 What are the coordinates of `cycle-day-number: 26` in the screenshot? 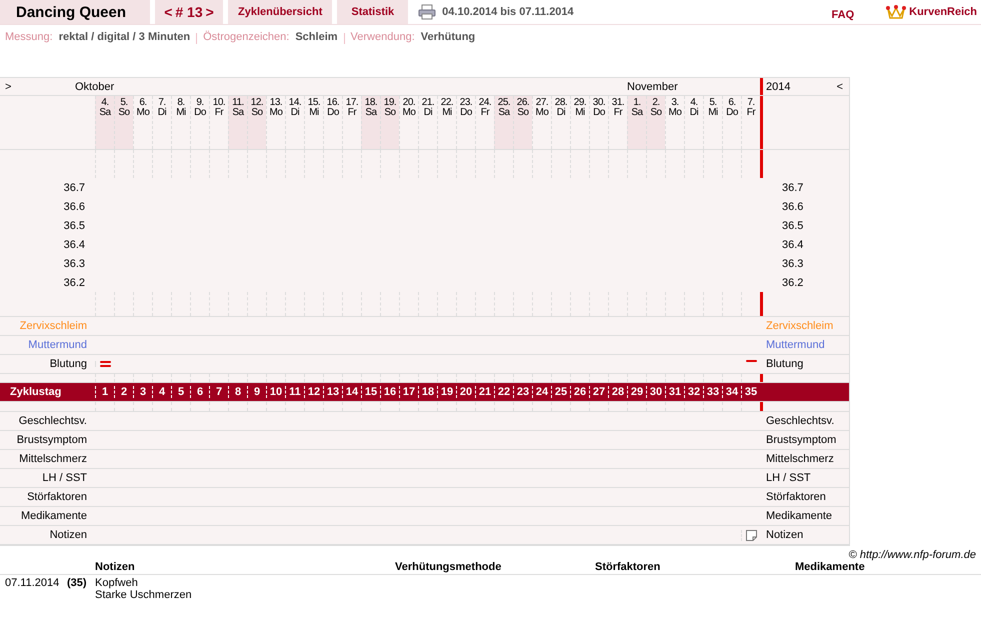 It's located at (579, 392).